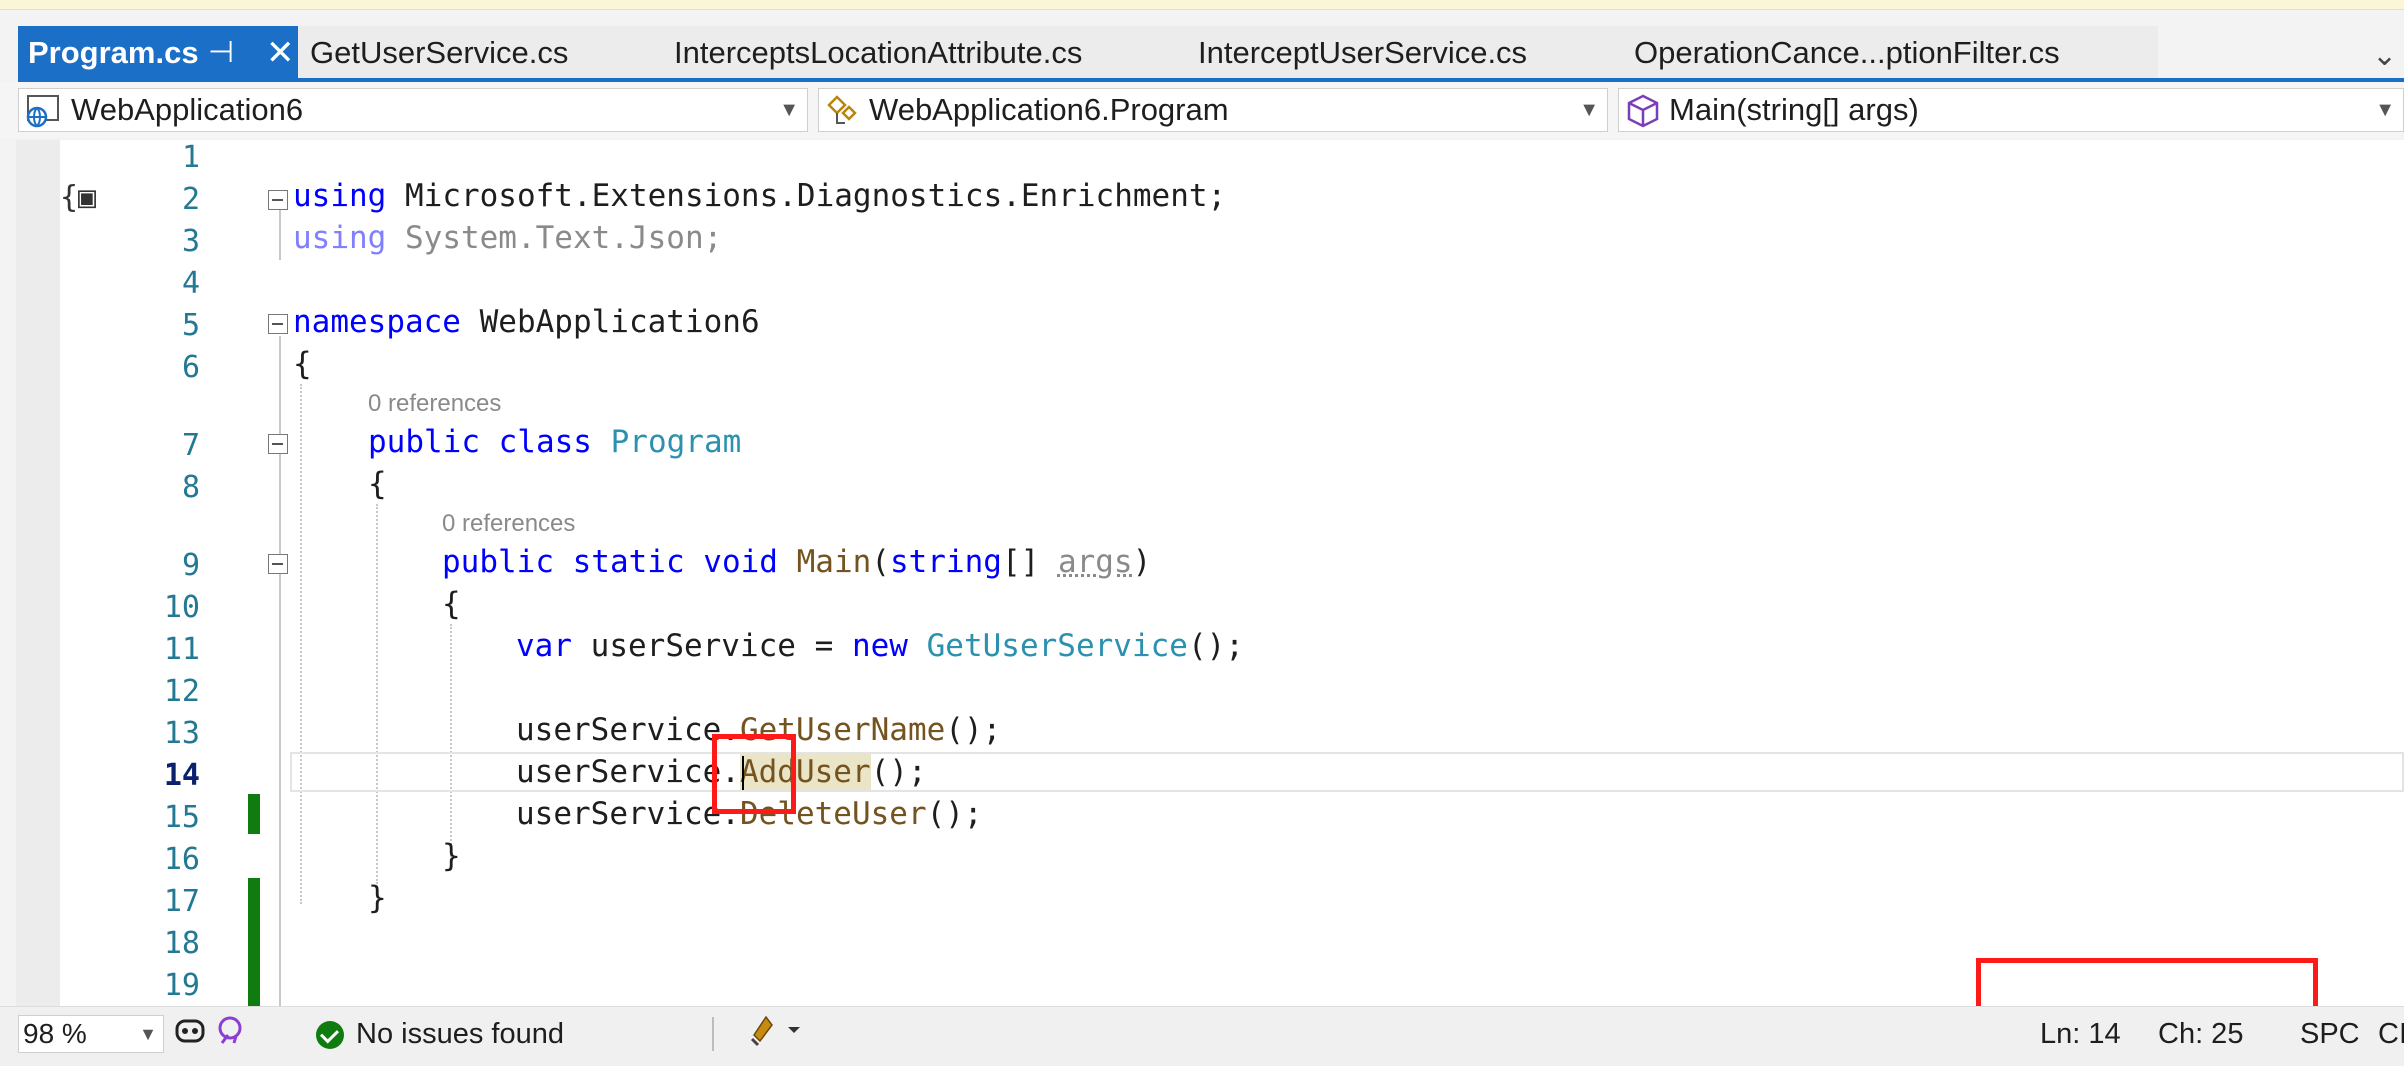  Describe the element at coordinates (181, 691) in the screenshot. I see `line-number: 12` at that location.